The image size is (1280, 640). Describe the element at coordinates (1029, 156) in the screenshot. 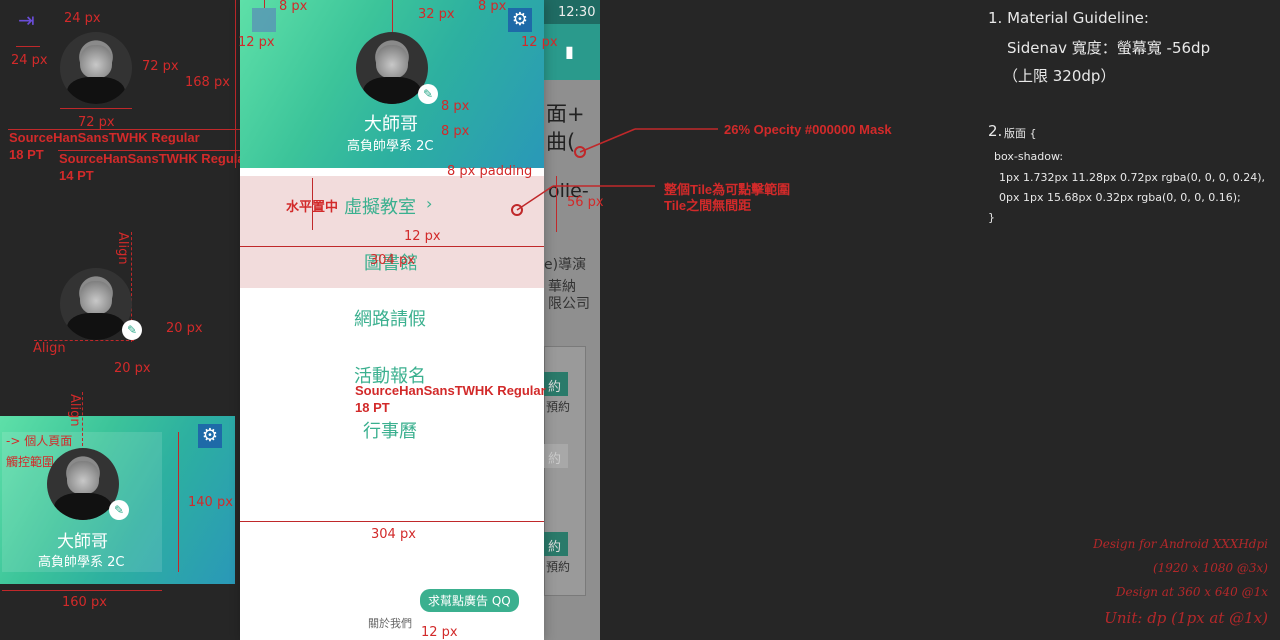

I see `guideline-text: box-shadow:` at that location.